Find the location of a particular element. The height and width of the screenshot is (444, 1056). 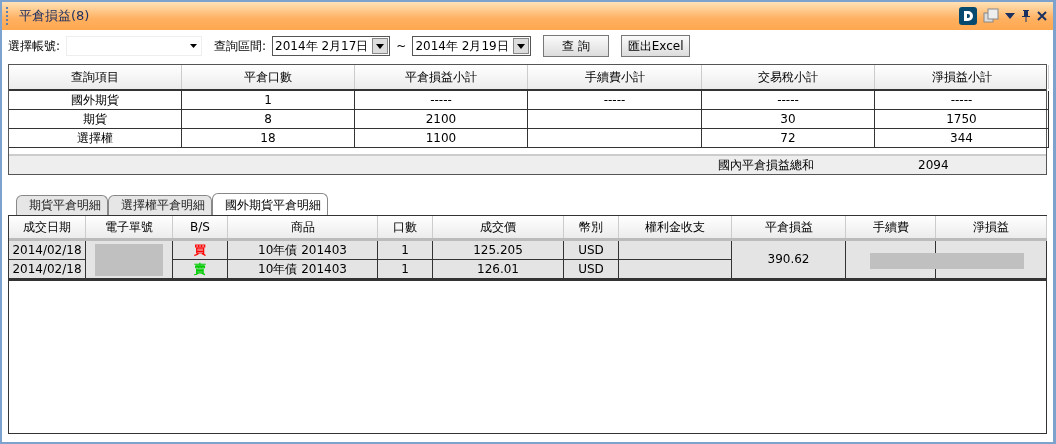

table-cell: 18 is located at coordinates (268, 138).